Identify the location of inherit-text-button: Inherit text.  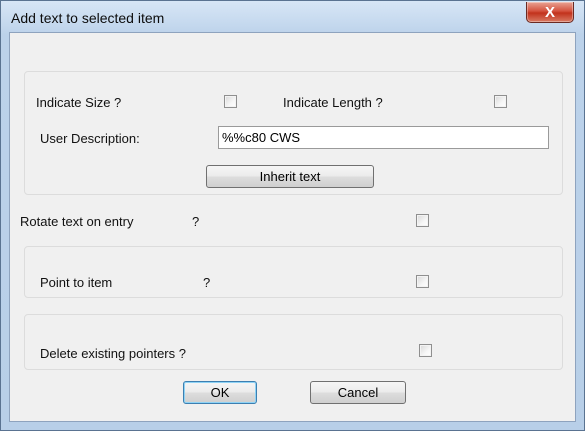
(290, 176).